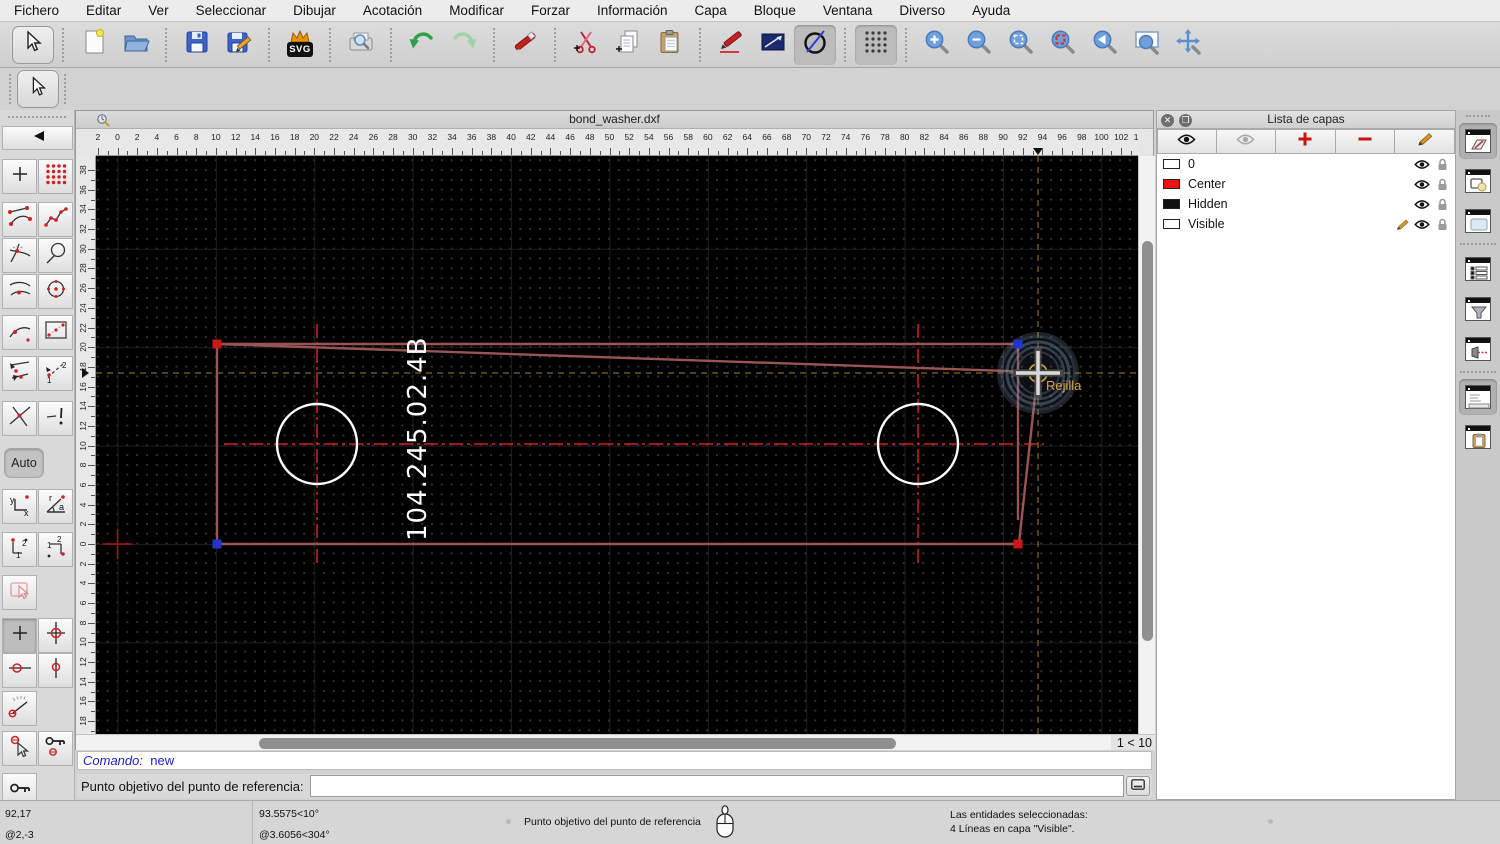 This screenshot has height=844, width=1500. I want to click on snap-distance-button, so click(19, 332).